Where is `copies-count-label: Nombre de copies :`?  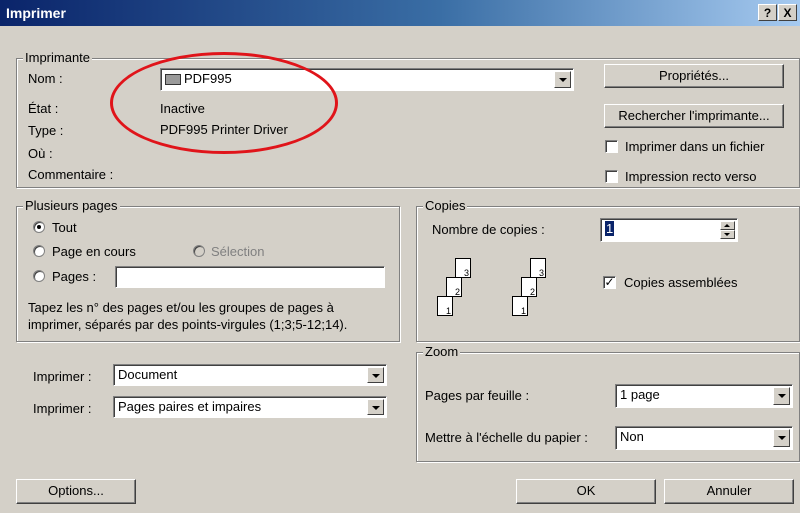 copies-count-label: Nombre de copies : is located at coordinates (488, 229).